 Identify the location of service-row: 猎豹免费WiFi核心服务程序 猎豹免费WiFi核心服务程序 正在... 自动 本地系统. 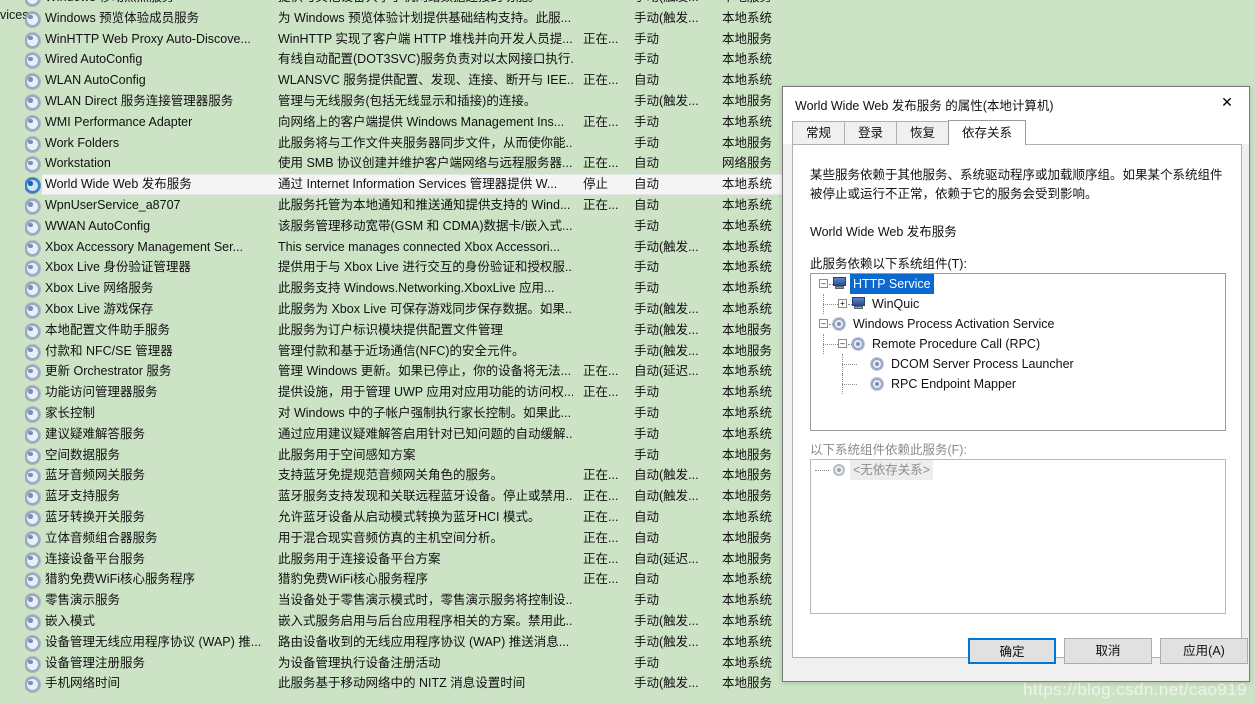
(395, 579).